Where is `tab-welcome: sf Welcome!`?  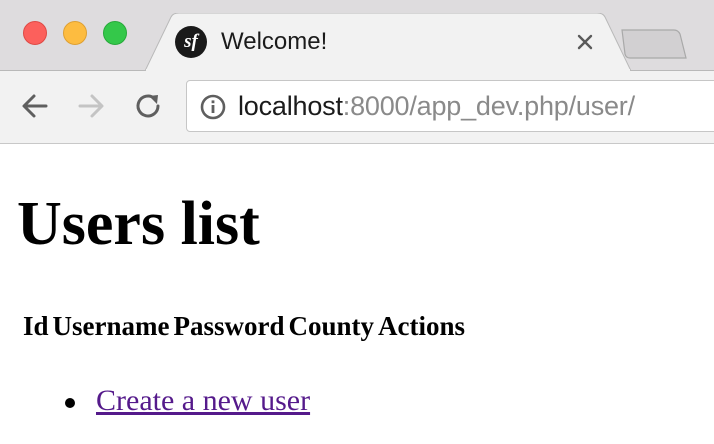
tab-welcome: sf Welcome! is located at coordinates (391, 42).